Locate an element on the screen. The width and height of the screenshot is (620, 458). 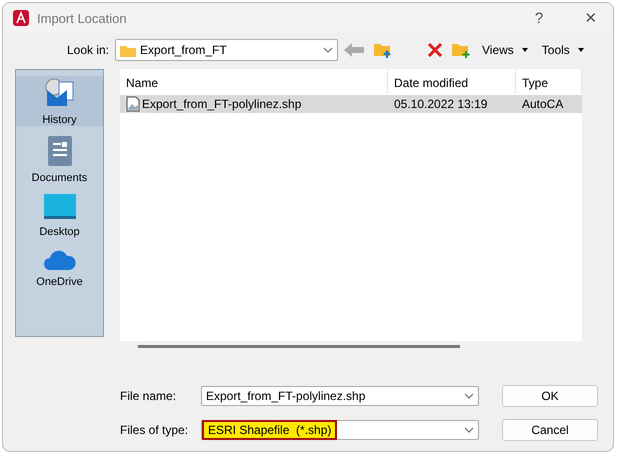
document-icon is located at coordinates (60, 151).